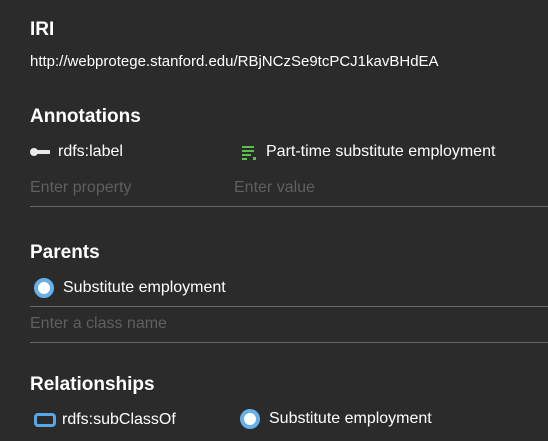  Describe the element at coordinates (45, 420) in the screenshot. I see `object-property-icon` at that location.